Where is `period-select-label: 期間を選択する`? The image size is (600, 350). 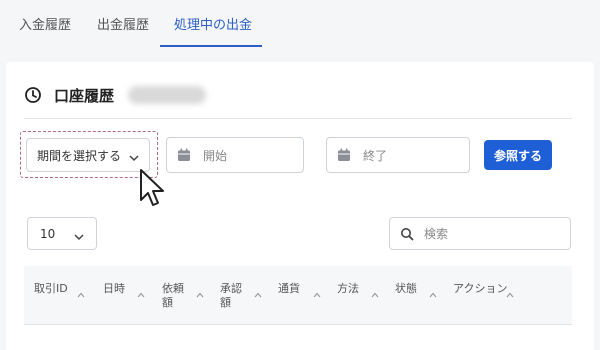 period-select-label: 期間を選択する is located at coordinates (79, 155).